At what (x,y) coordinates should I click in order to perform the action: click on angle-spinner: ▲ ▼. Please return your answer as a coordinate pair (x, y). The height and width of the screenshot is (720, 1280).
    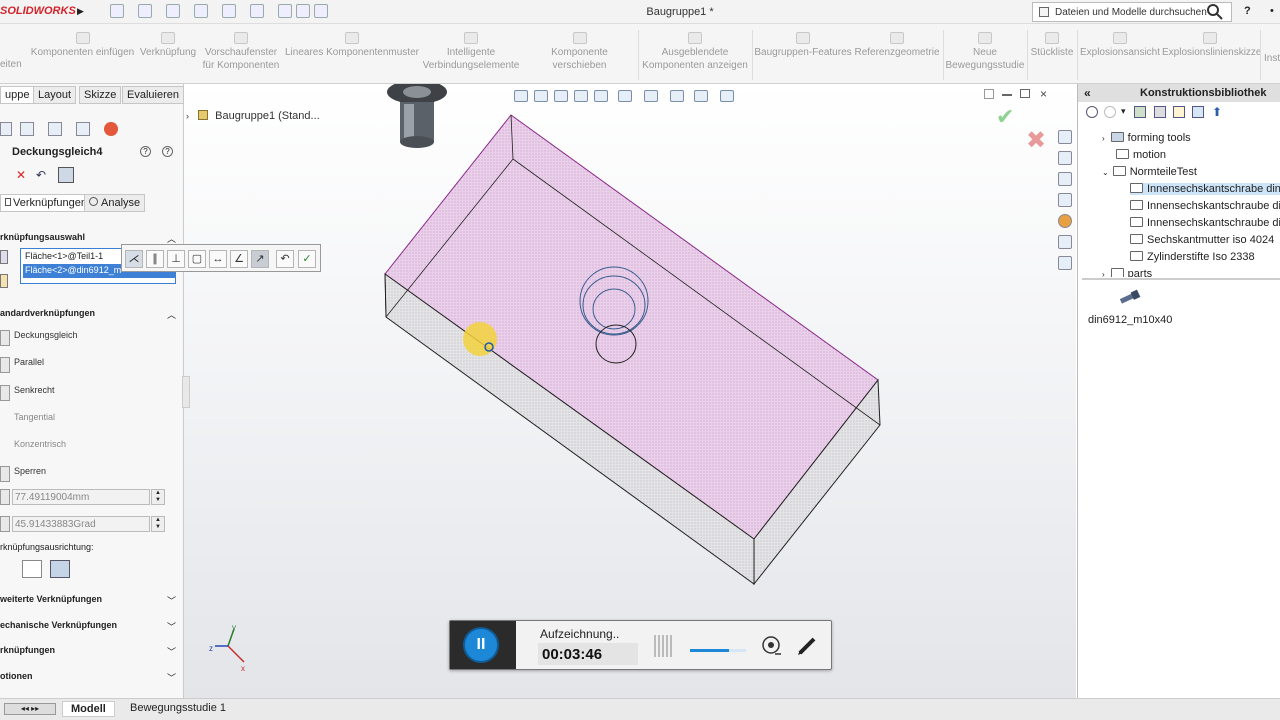
    Looking at the image, I should click on (158, 524).